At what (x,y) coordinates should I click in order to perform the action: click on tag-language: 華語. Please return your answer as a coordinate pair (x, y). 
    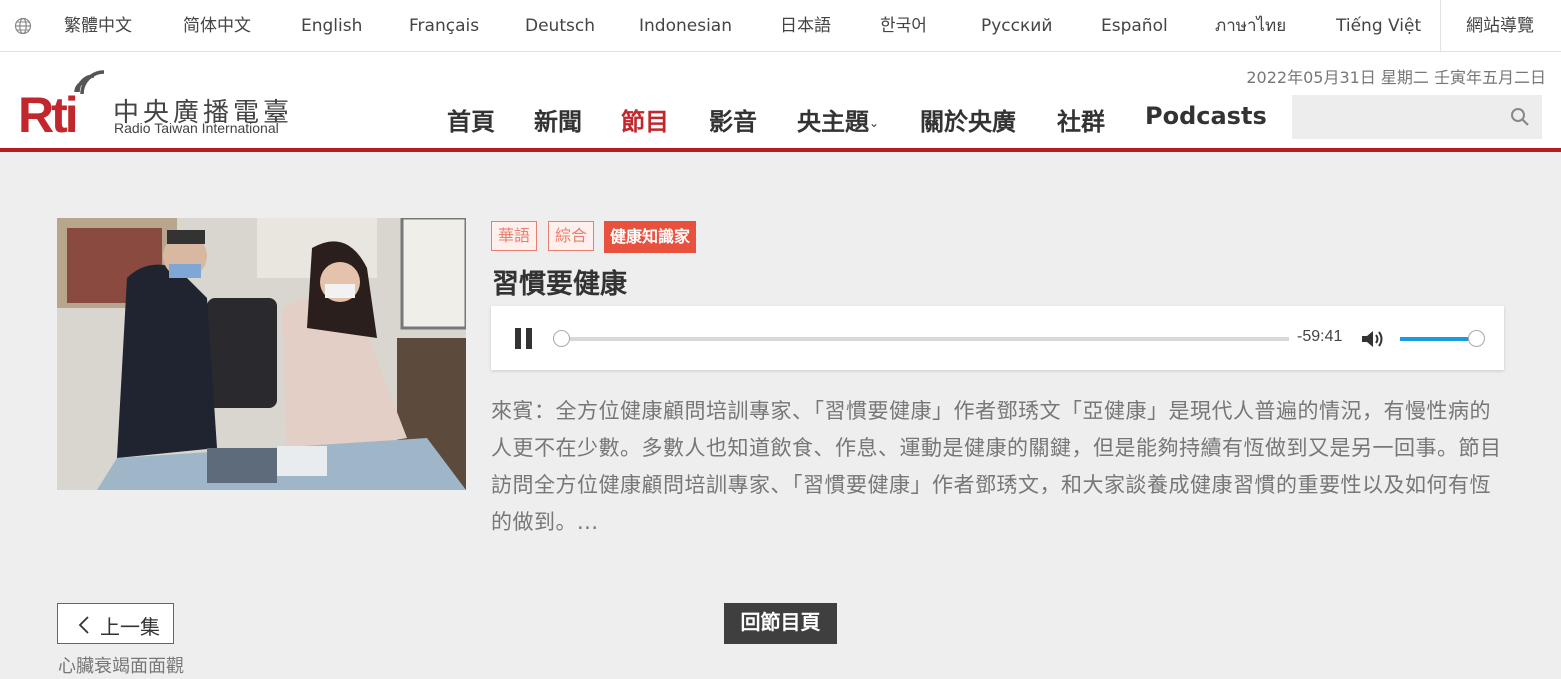
    Looking at the image, I should click on (514, 236).